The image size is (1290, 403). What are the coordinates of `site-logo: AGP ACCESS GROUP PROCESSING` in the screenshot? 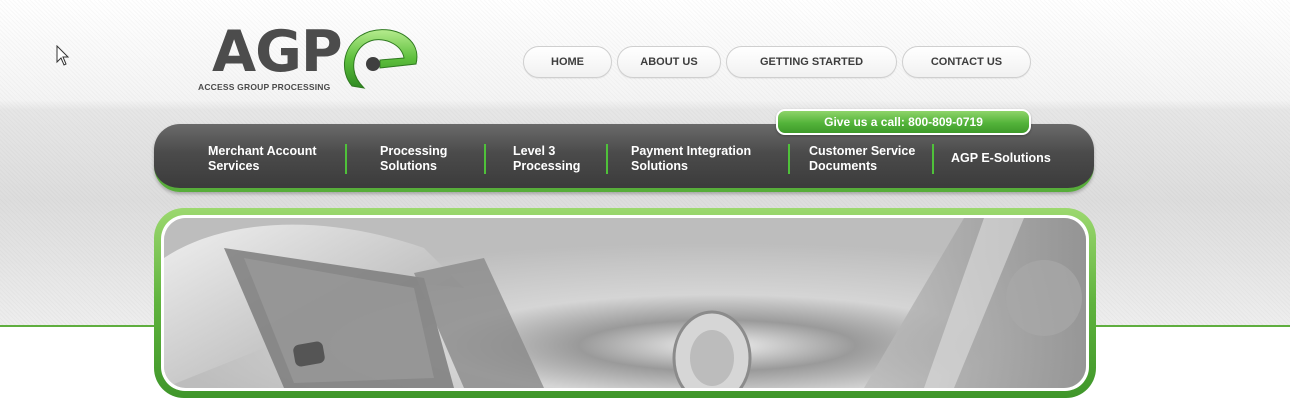 It's located at (311, 59).